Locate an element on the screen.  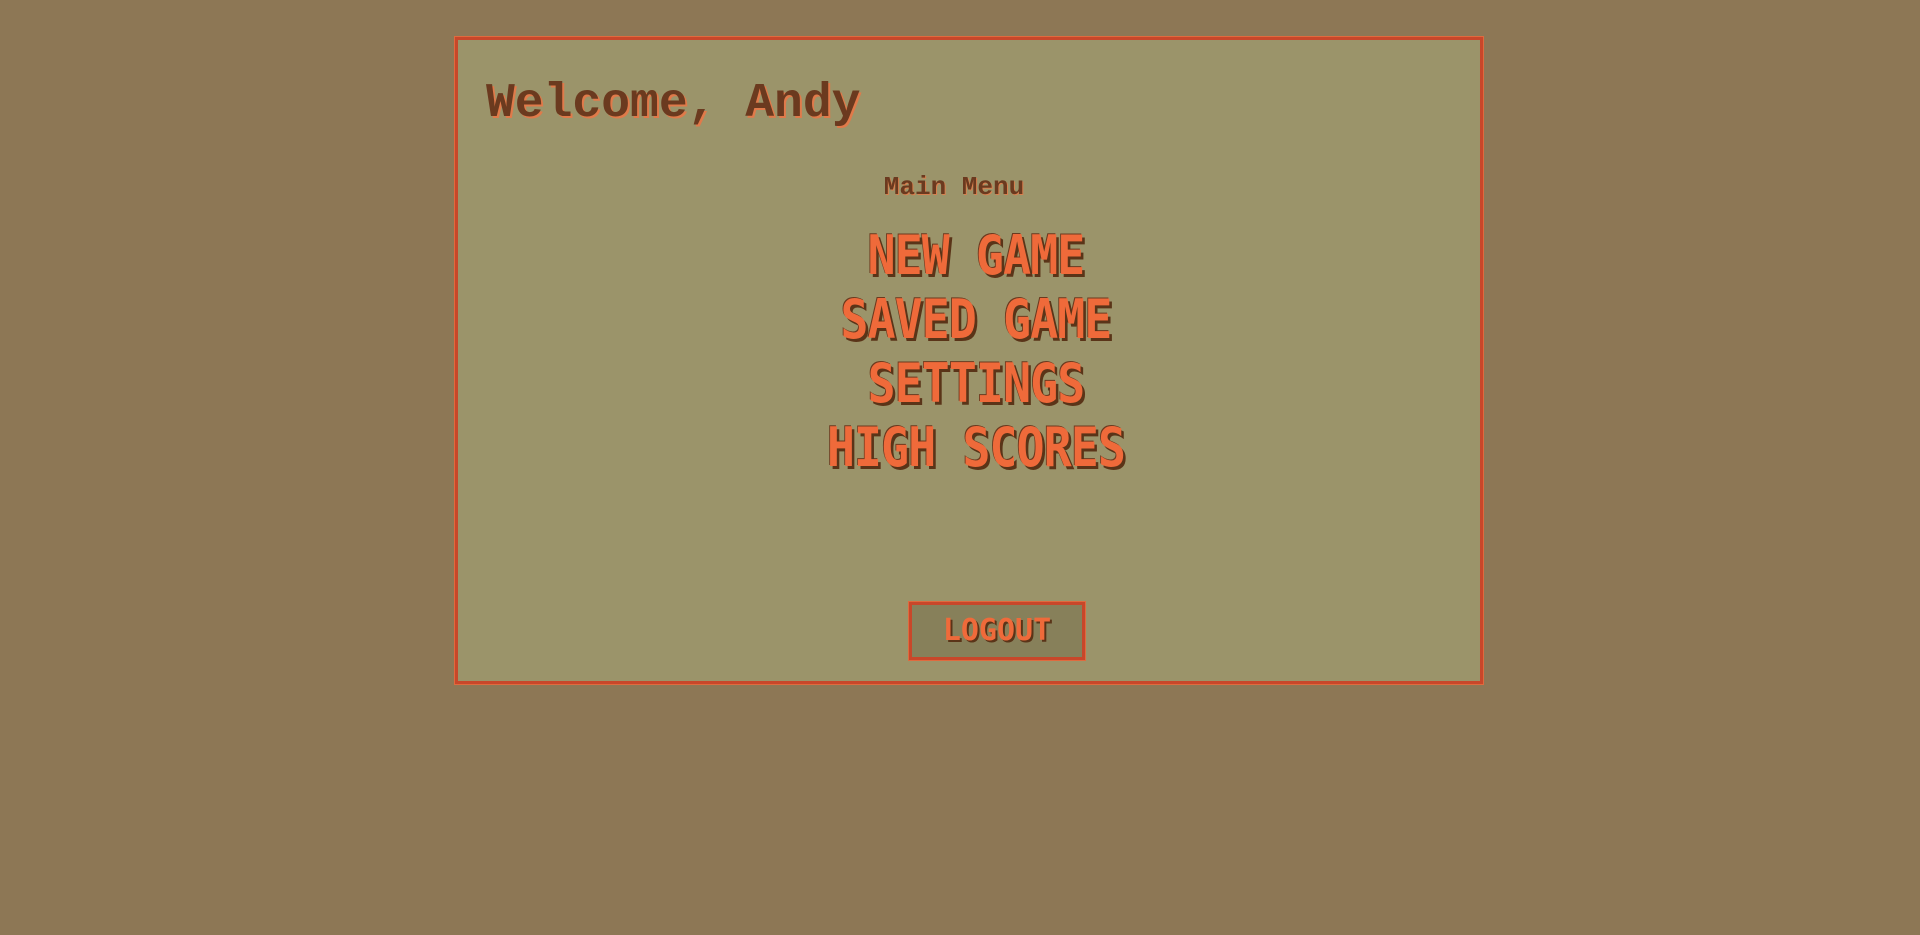
settings-button: SETTINGS is located at coordinates (976, 384).